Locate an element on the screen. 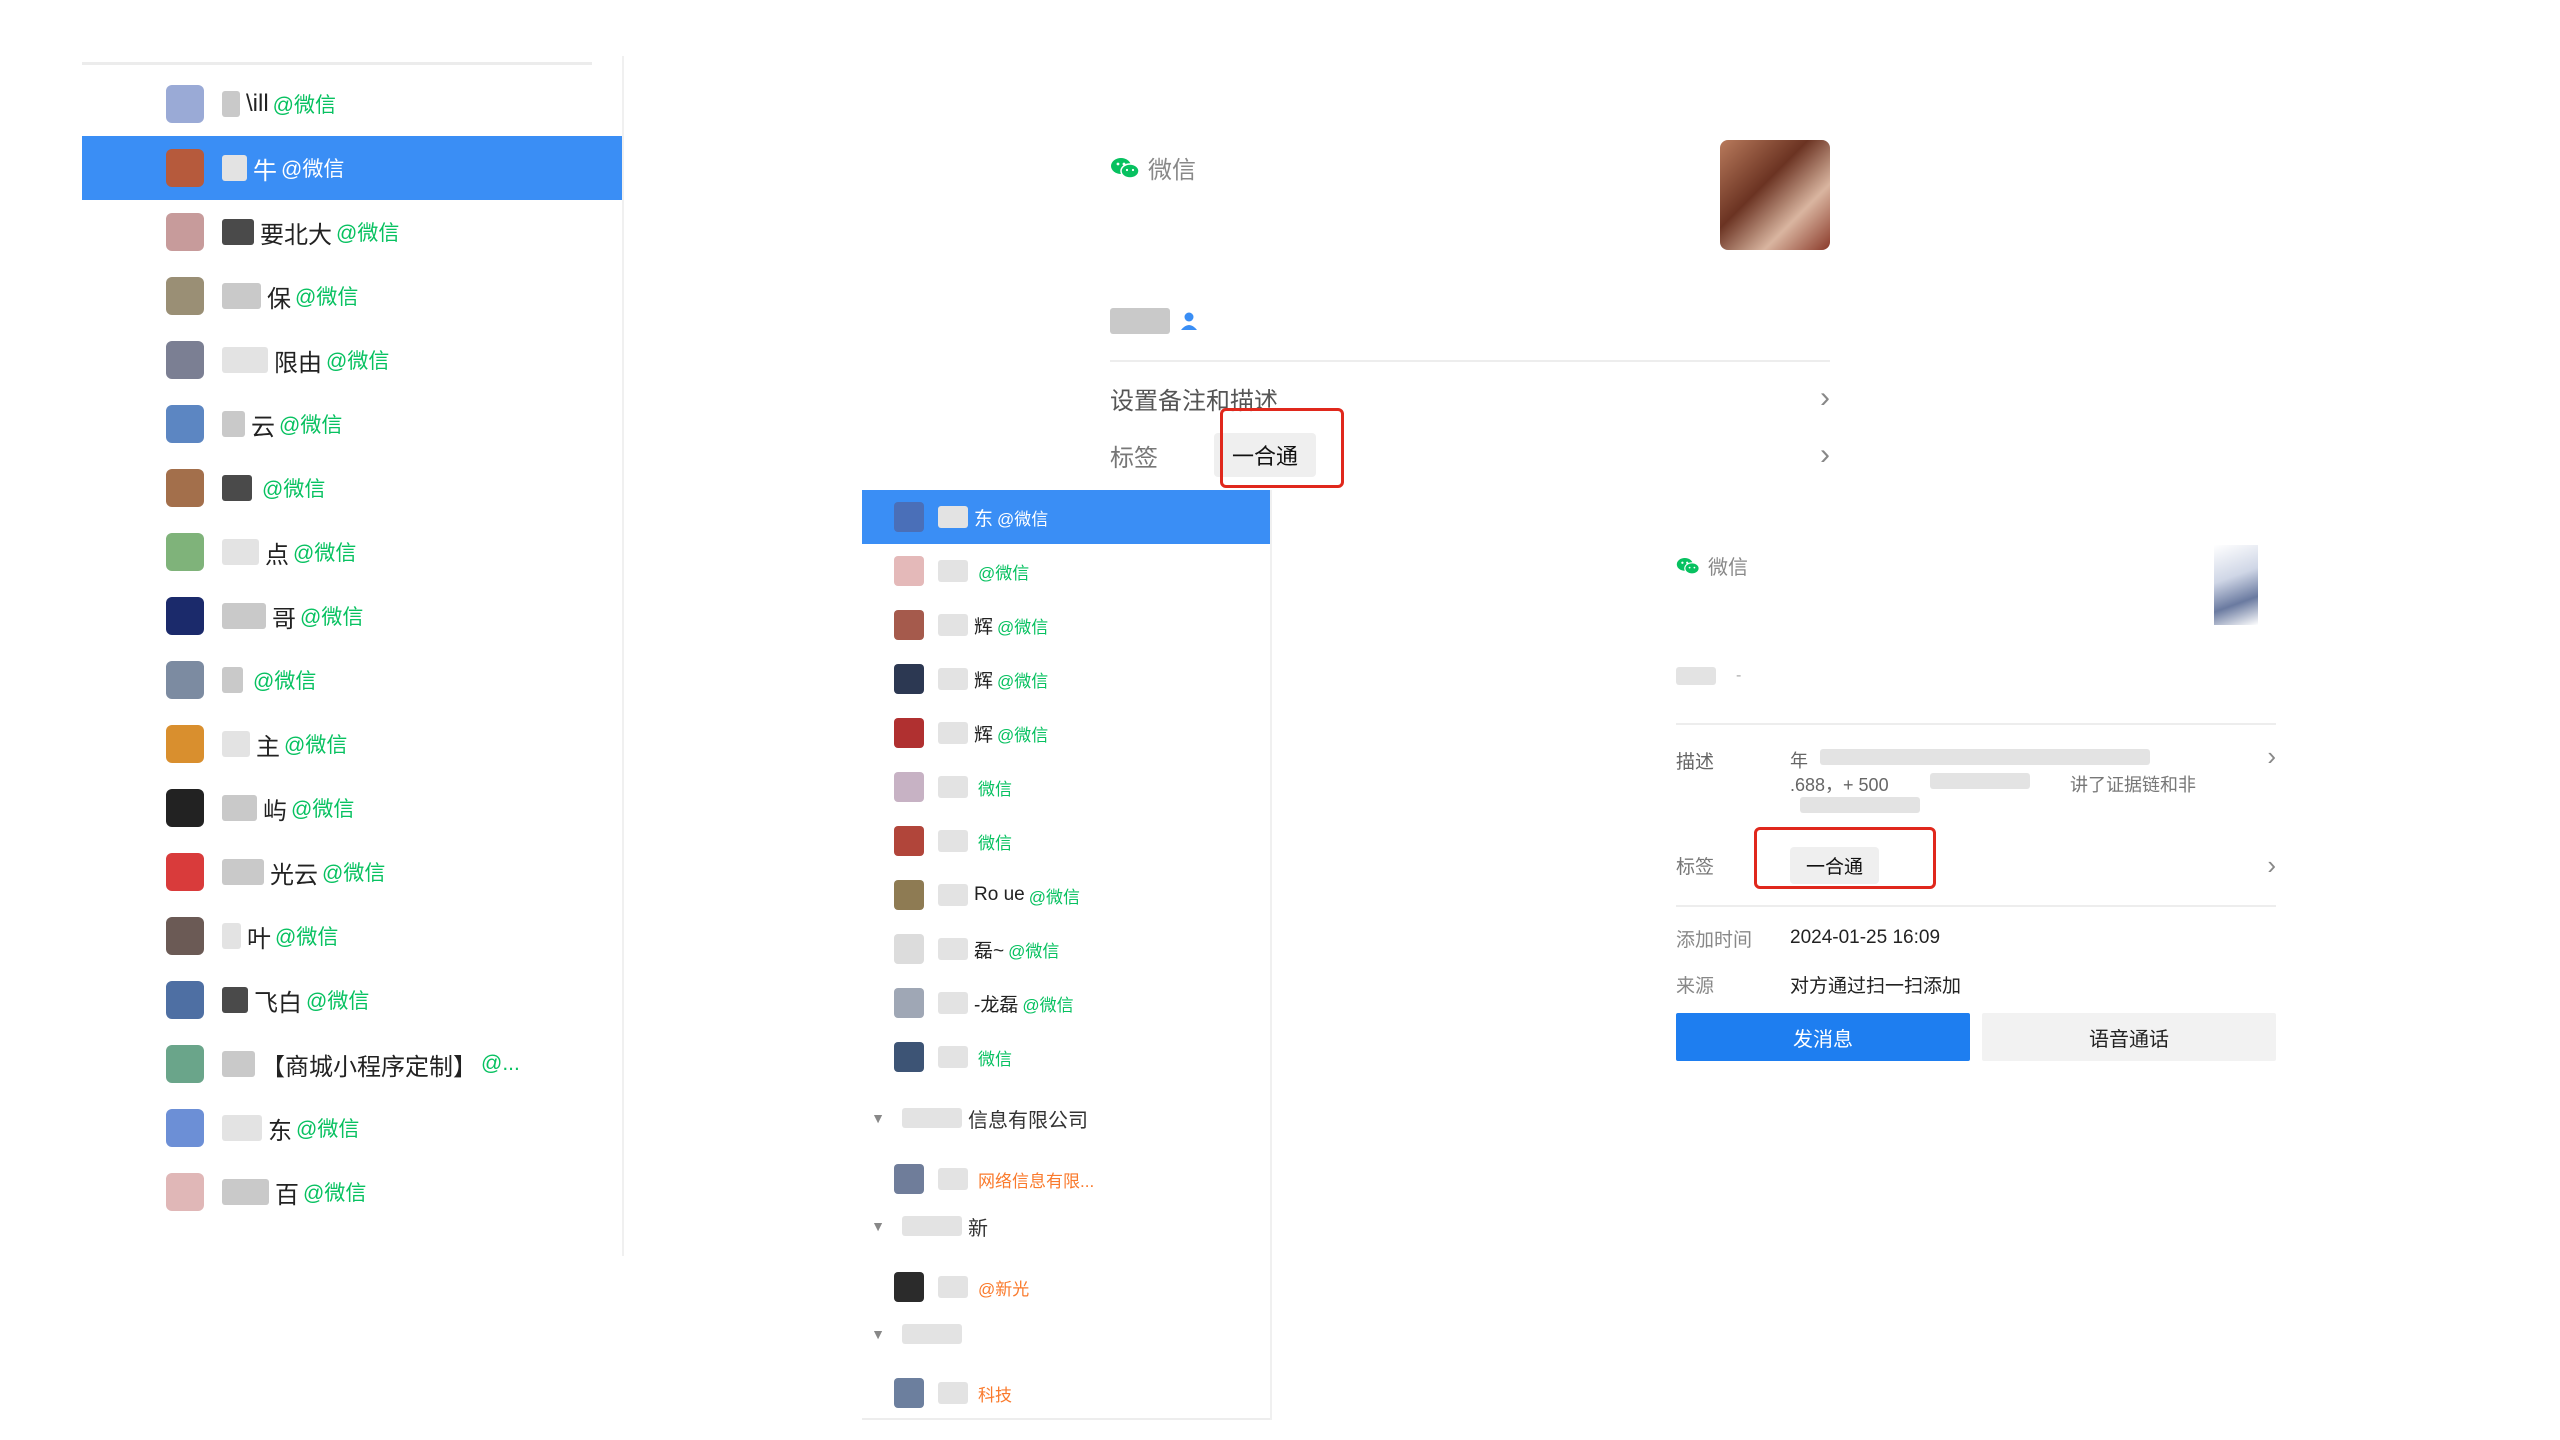 The height and width of the screenshot is (1440, 2560). chevron-right-icon: › is located at coordinates (2271, 756).